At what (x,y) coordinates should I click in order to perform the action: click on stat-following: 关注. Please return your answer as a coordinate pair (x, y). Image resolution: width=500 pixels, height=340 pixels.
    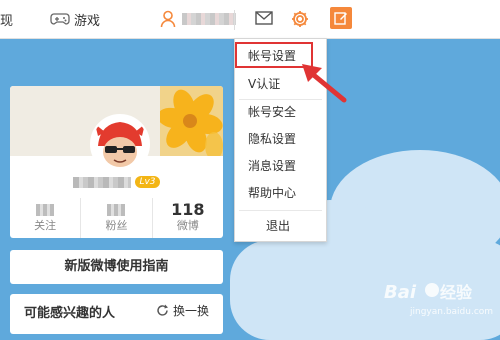
    Looking at the image, I should click on (45, 218).